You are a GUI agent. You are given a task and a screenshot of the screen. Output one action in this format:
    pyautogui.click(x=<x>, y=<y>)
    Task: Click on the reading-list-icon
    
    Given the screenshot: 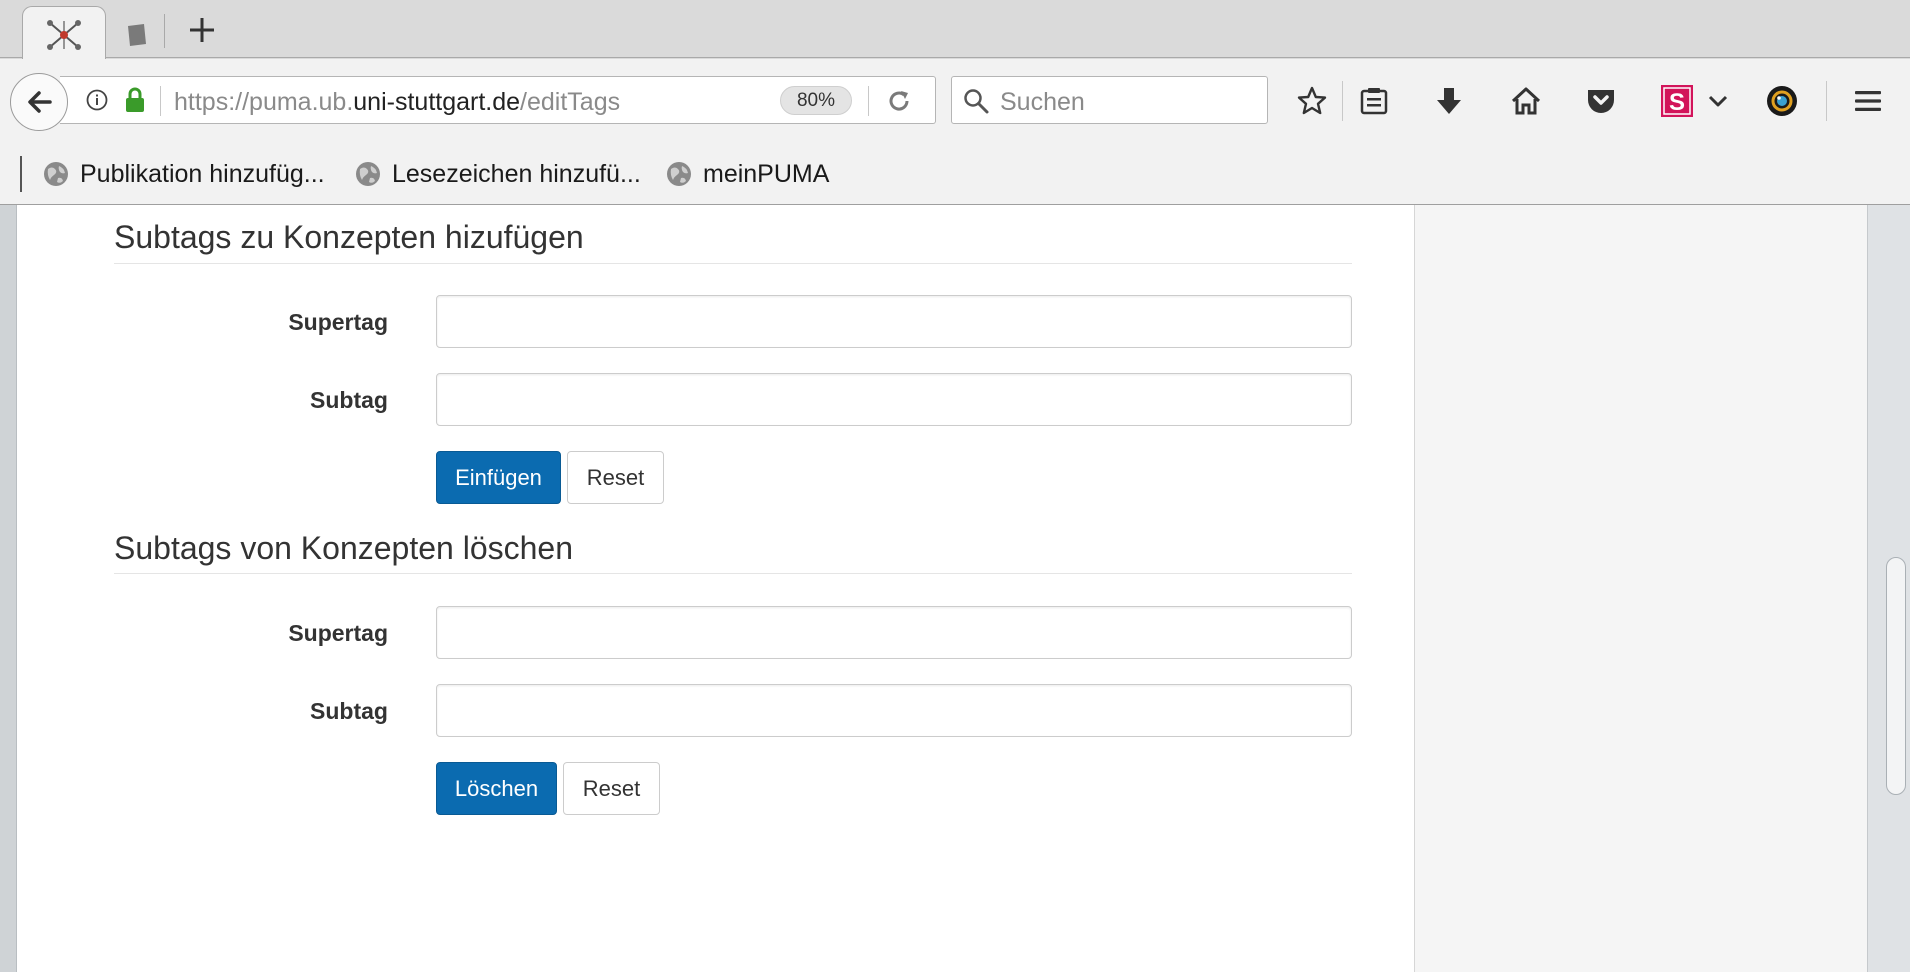 What is the action you would take?
    pyautogui.click(x=1374, y=101)
    